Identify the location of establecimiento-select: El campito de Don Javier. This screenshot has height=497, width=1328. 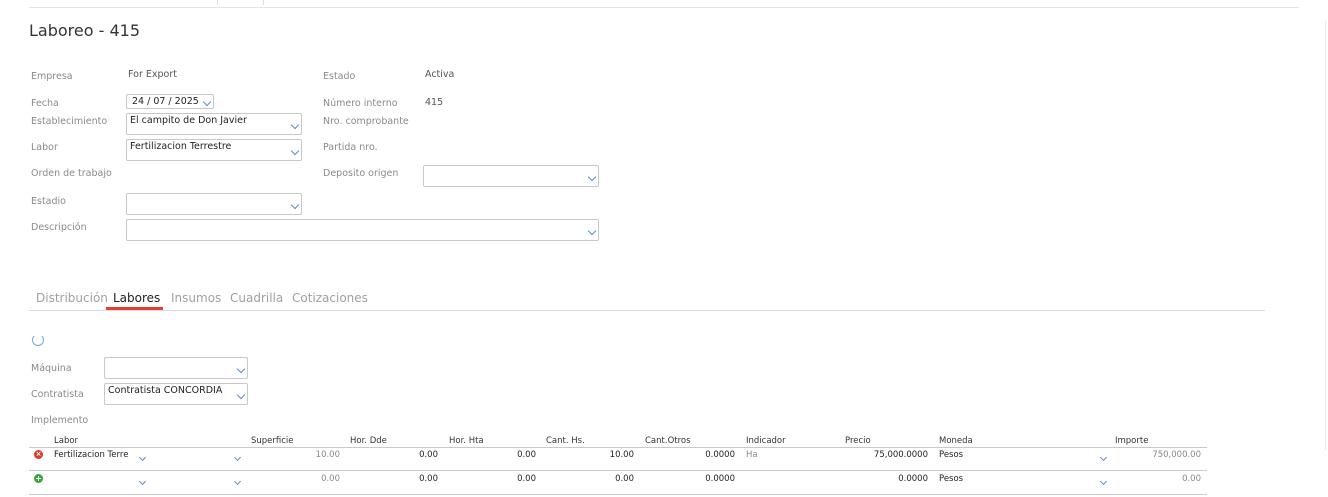
(214, 124).